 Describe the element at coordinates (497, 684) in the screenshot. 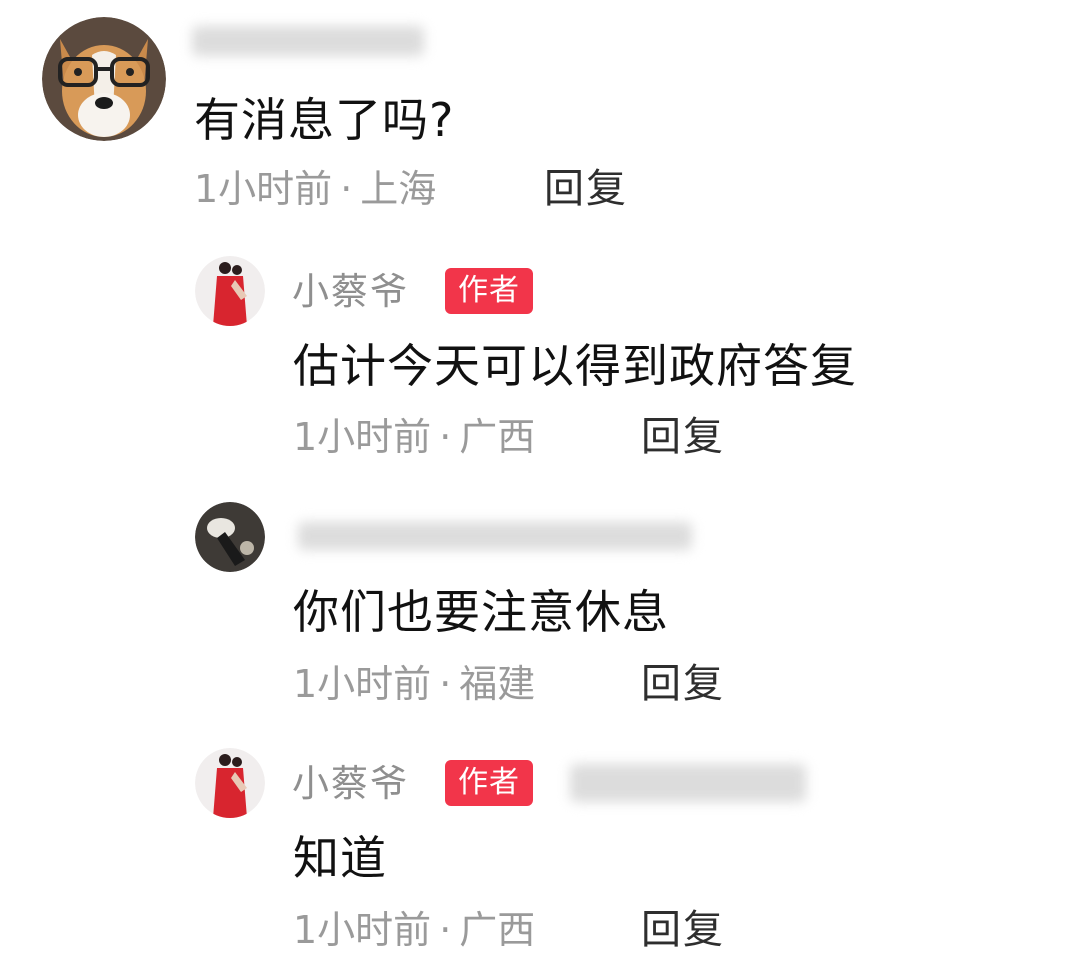

I see `comment-location: 福建` at that location.